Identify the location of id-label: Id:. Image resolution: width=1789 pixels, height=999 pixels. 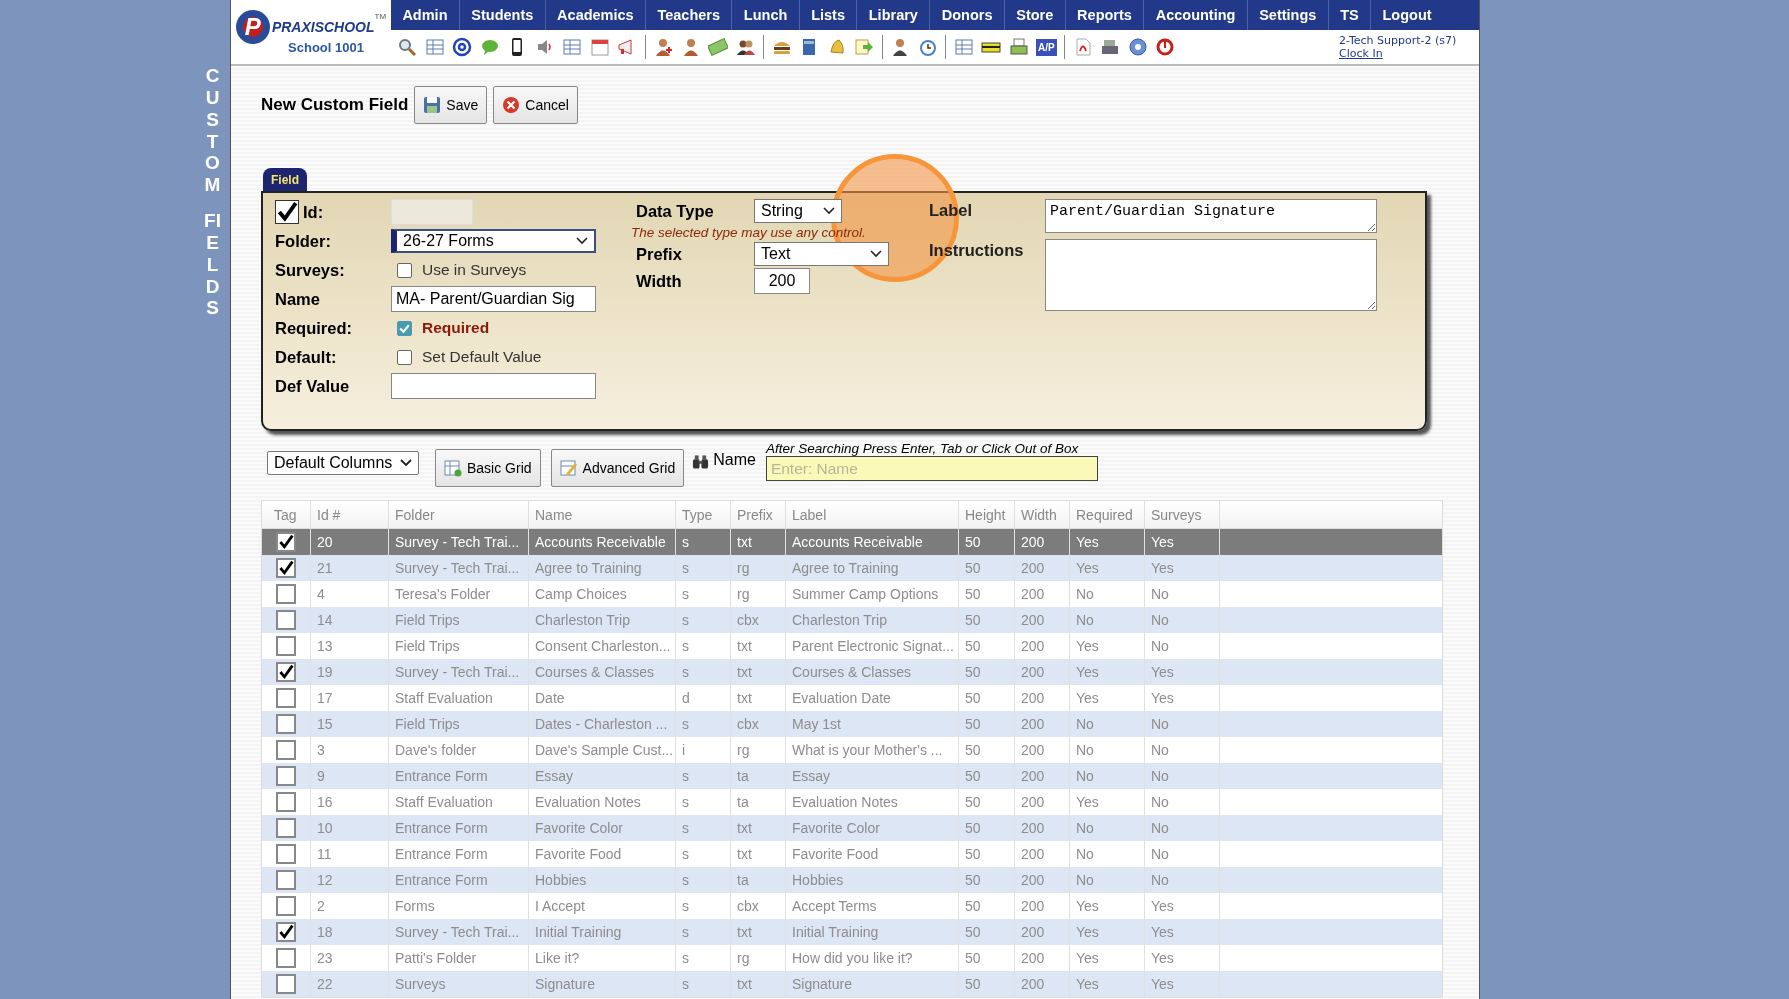
(313, 212).